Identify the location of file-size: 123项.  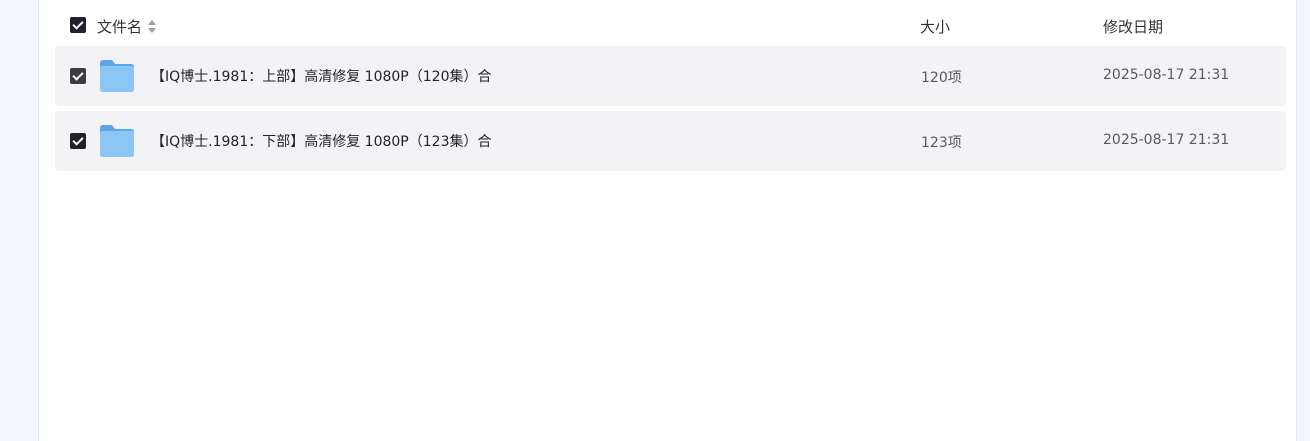
(941, 143).